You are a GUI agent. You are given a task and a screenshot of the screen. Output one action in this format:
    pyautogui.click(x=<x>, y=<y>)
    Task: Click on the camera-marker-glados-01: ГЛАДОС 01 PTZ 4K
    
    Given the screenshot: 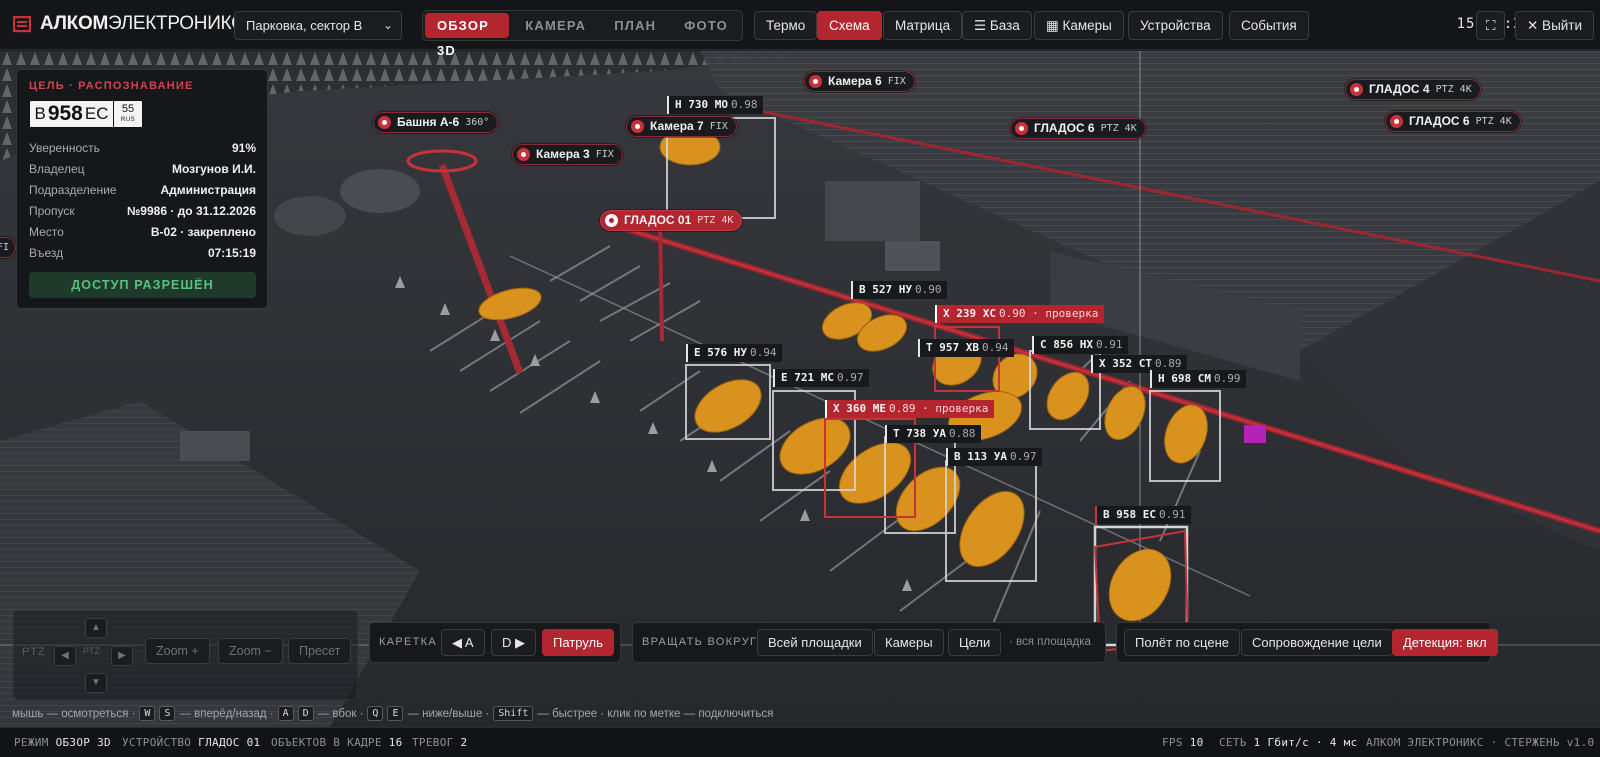 What is the action you would take?
    pyautogui.click(x=671, y=220)
    